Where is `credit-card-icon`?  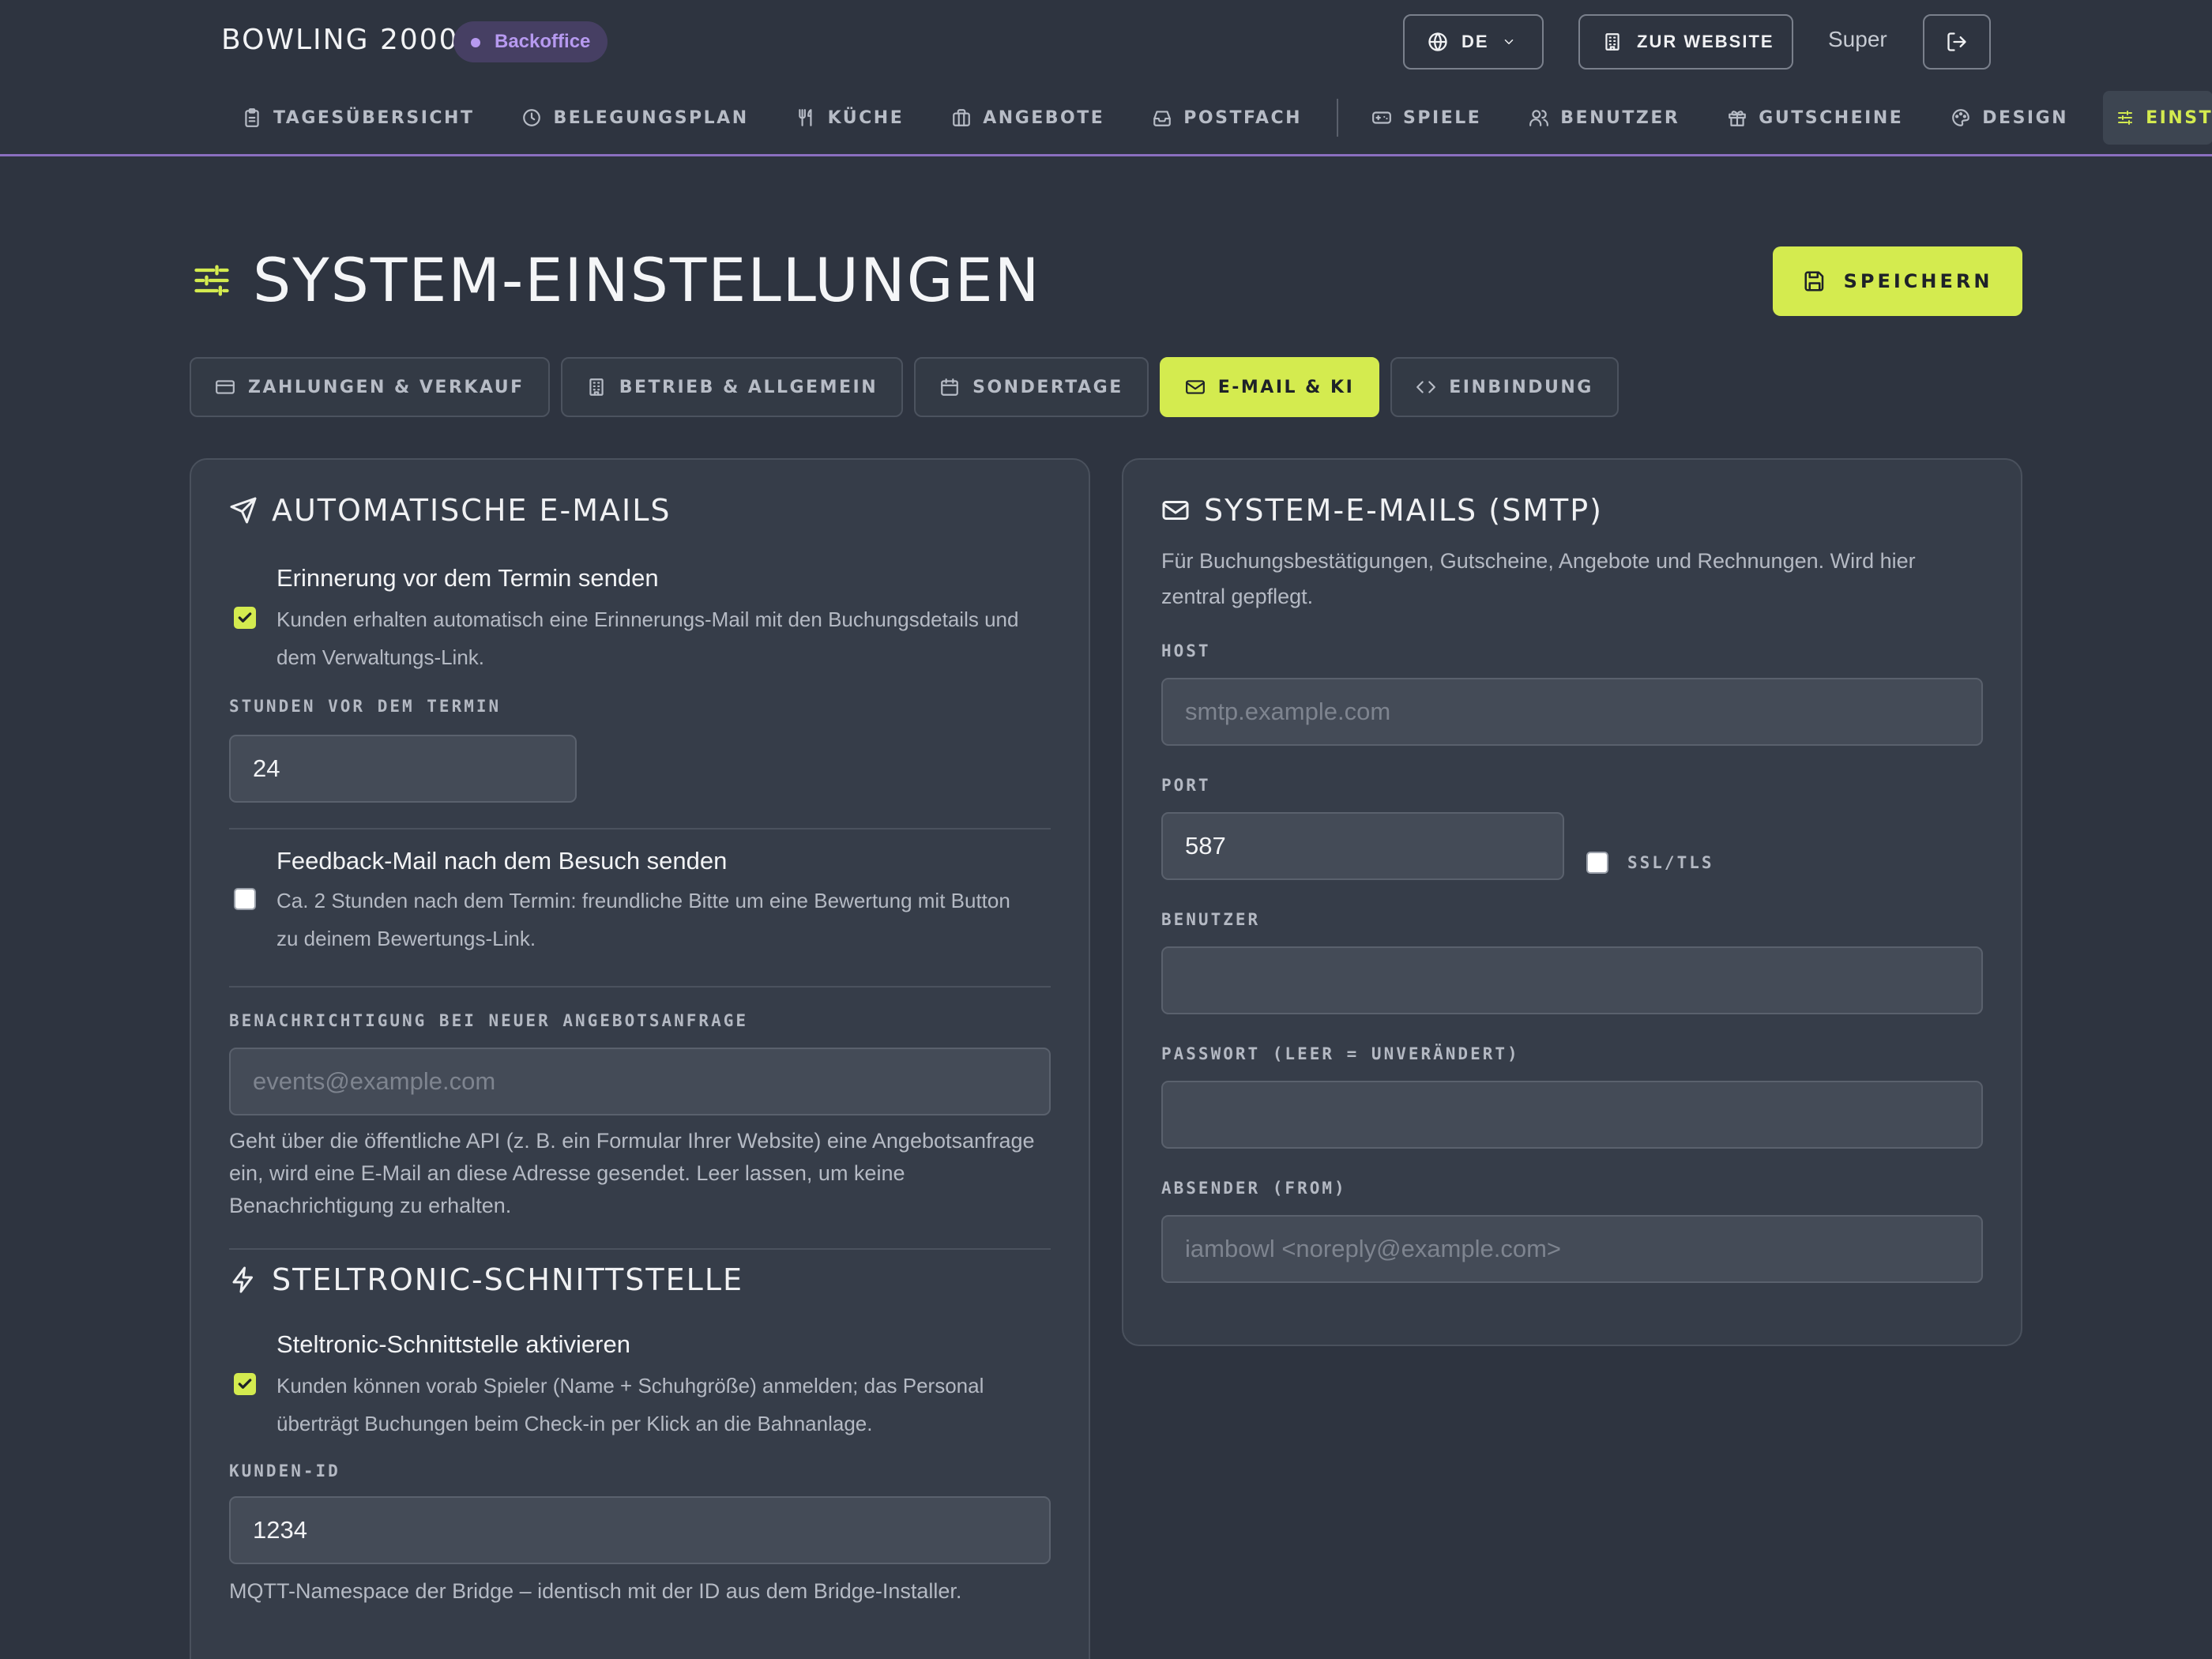
credit-card-icon is located at coordinates (226, 387).